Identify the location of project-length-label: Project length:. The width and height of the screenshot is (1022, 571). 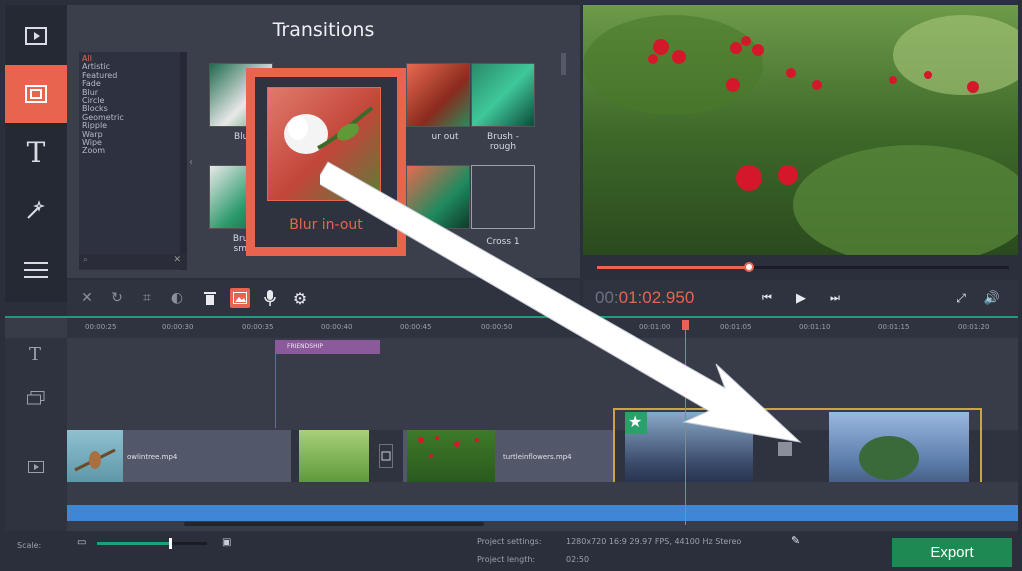
(506, 559).